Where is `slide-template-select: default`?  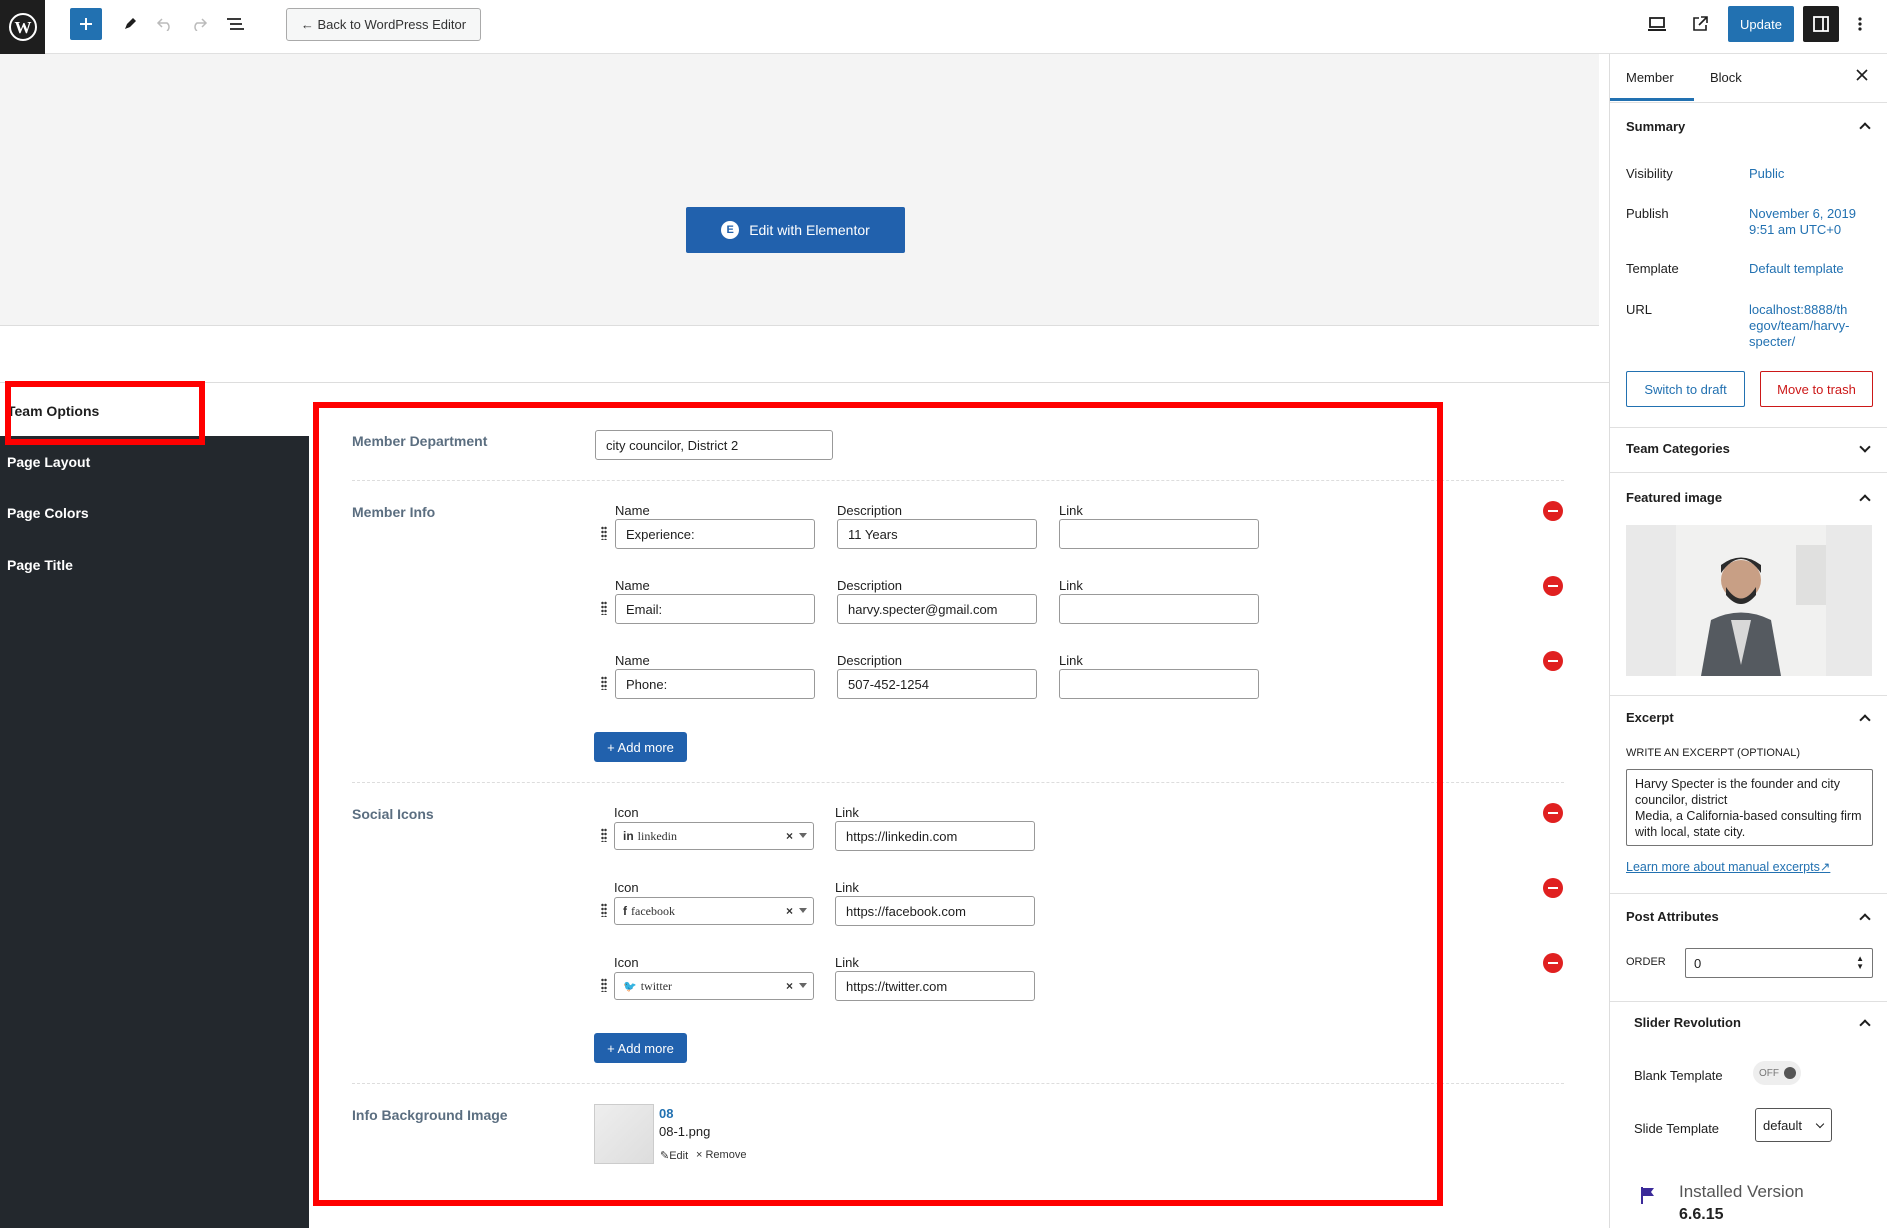 slide-template-select: default is located at coordinates (1793, 1125).